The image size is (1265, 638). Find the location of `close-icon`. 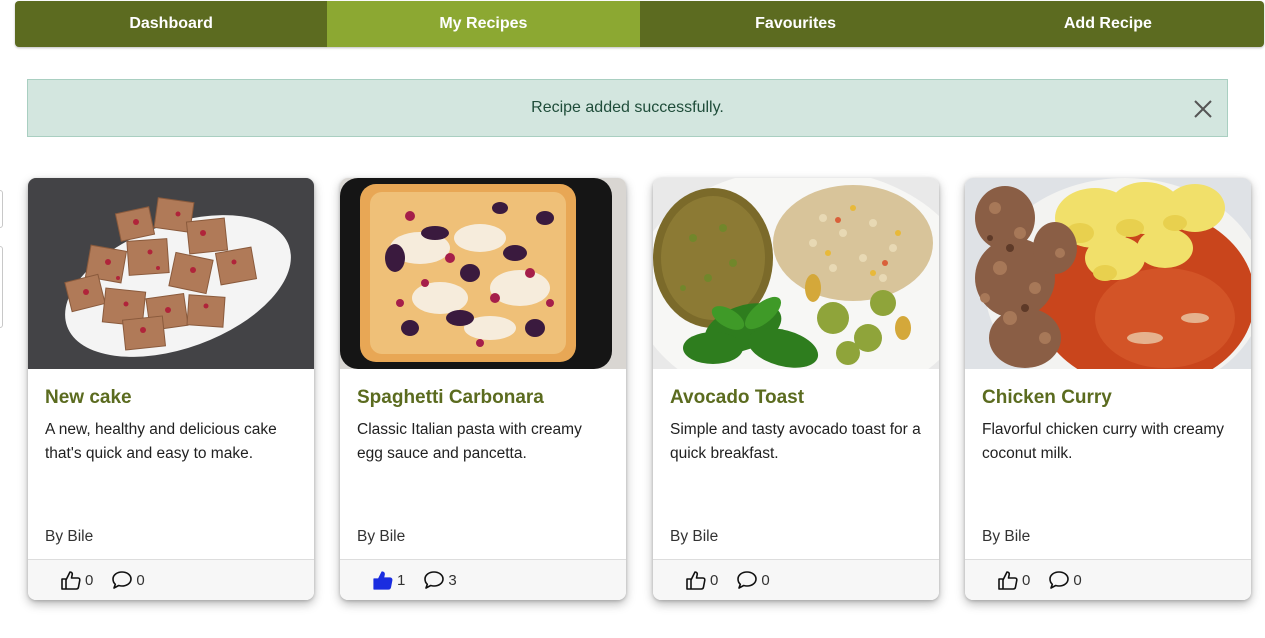

close-icon is located at coordinates (1203, 109).